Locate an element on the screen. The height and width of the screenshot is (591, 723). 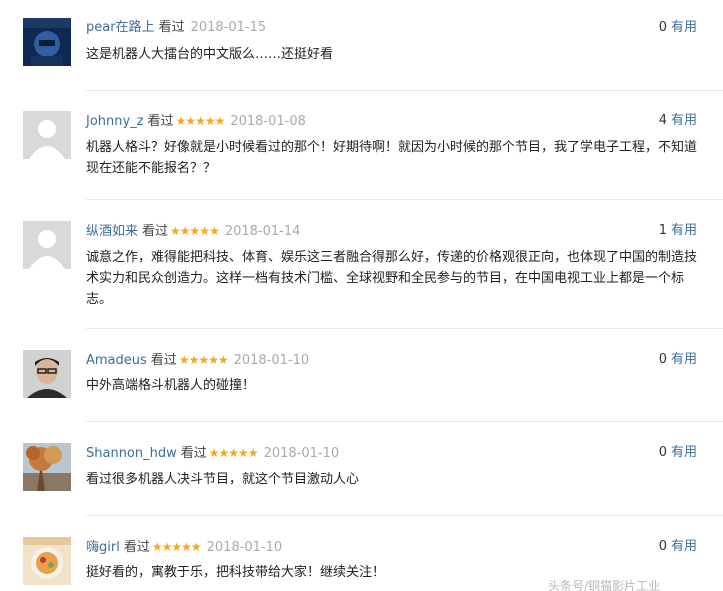
review-meta: Johnny_z 看过 ★★★★★ 2018-01-08 is located at coordinates (196, 121).